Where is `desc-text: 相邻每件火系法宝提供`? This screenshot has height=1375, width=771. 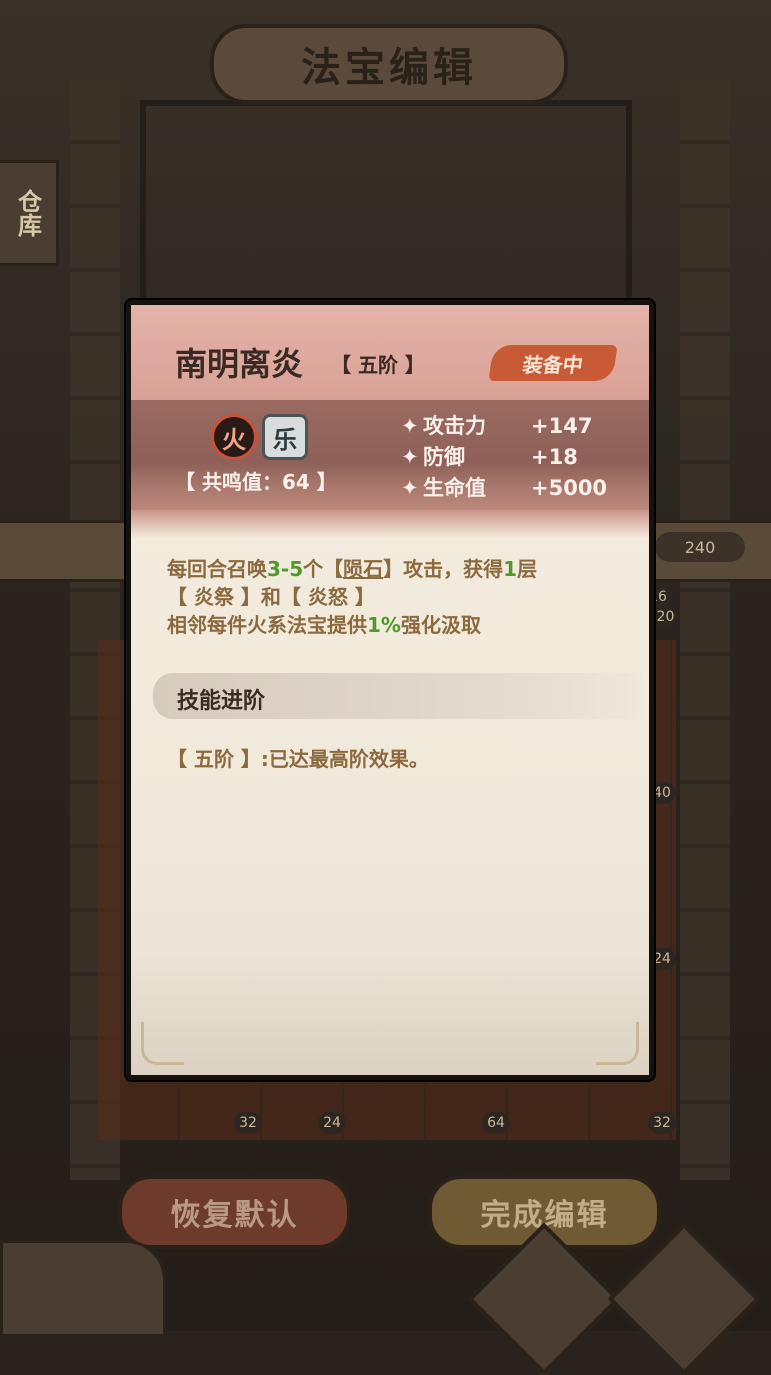
desc-text: 相邻每件火系法宝提供 is located at coordinates (267, 625).